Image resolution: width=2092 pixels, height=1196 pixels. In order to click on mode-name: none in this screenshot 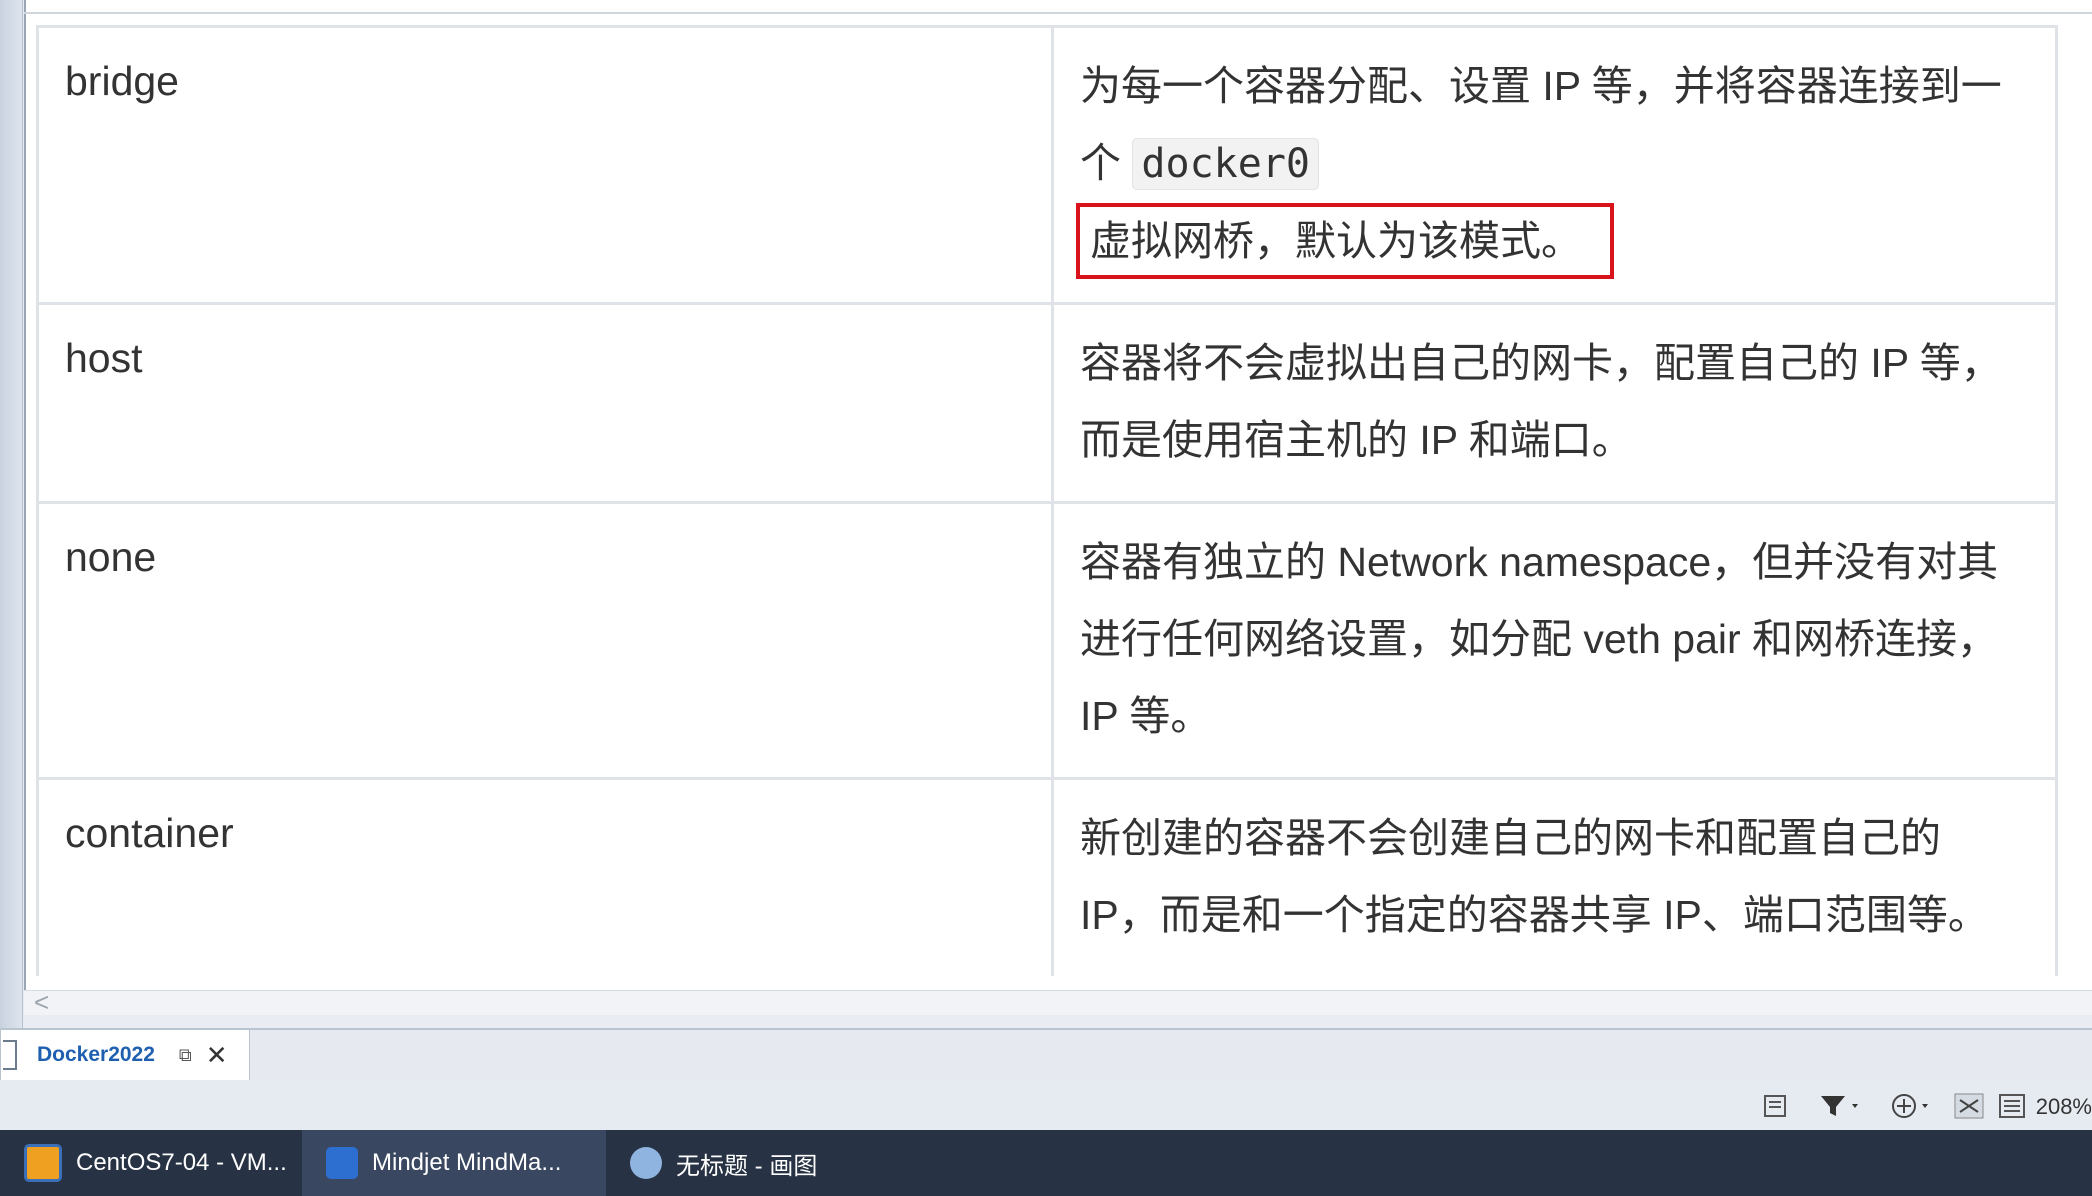, I will do `click(545, 640)`.